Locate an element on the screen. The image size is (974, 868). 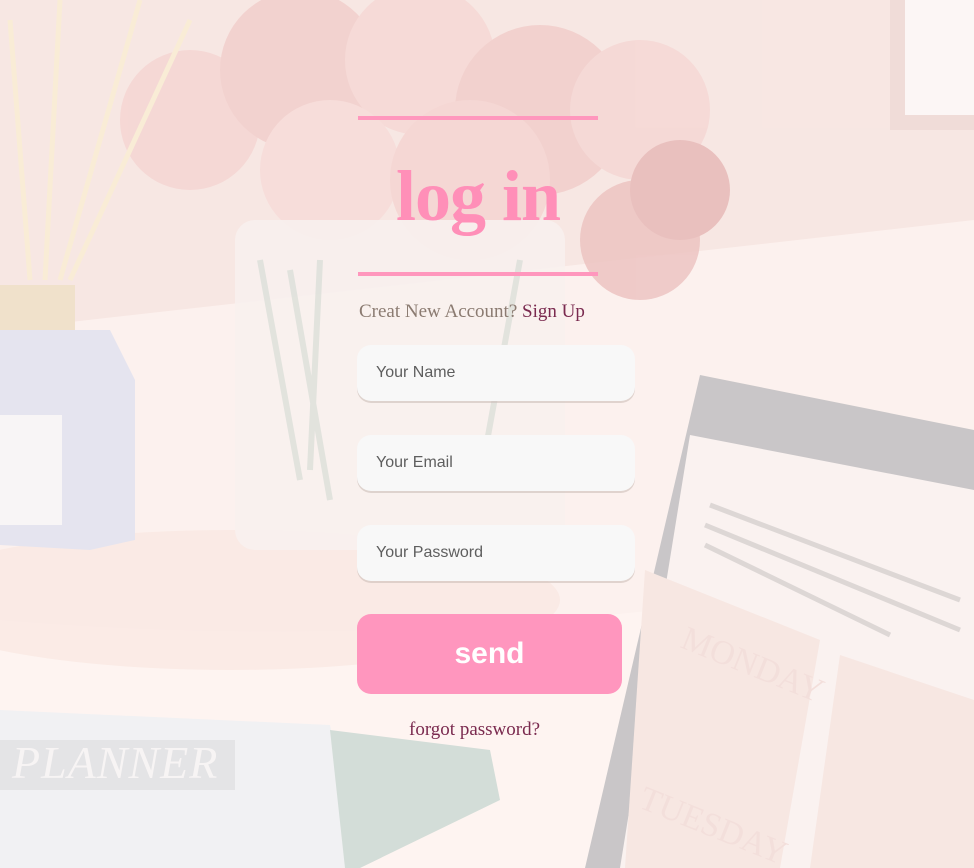
title-divider-bottom is located at coordinates (478, 274).